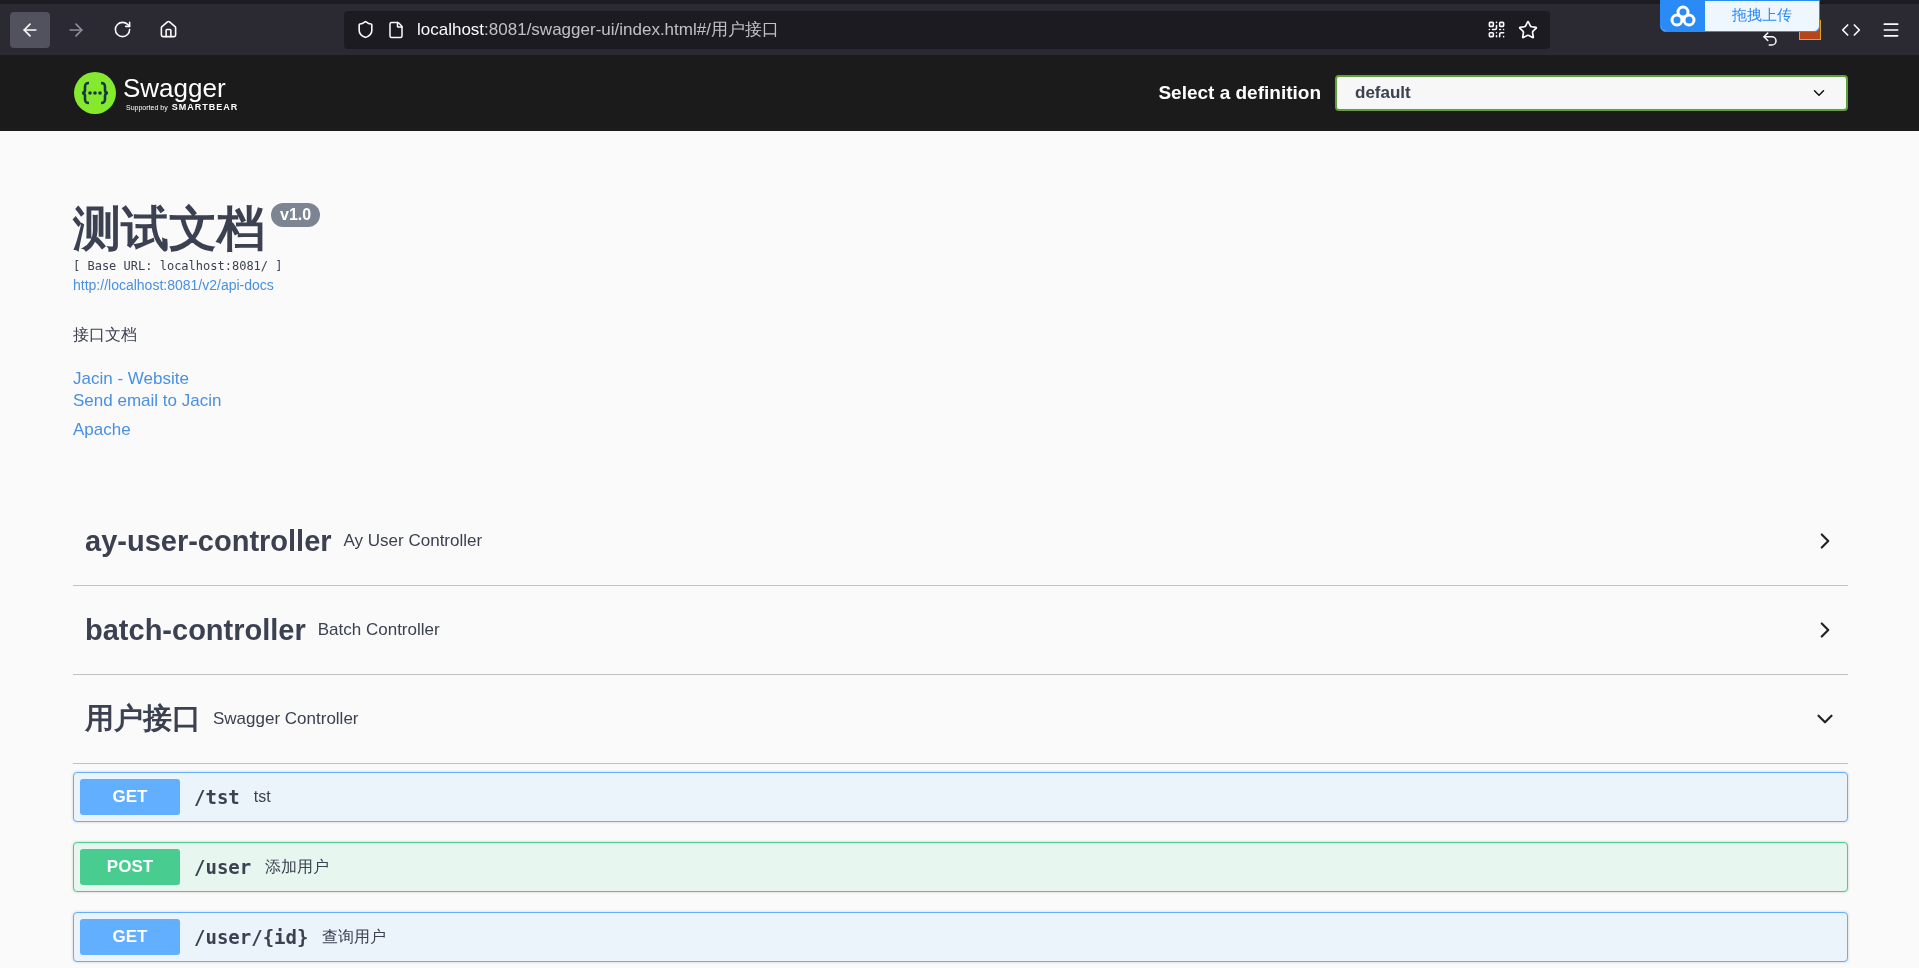 The height and width of the screenshot is (968, 1919). What do you see at coordinates (1762, 15) in the screenshot?
I see `upload-label: 拖拽上传` at bounding box center [1762, 15].